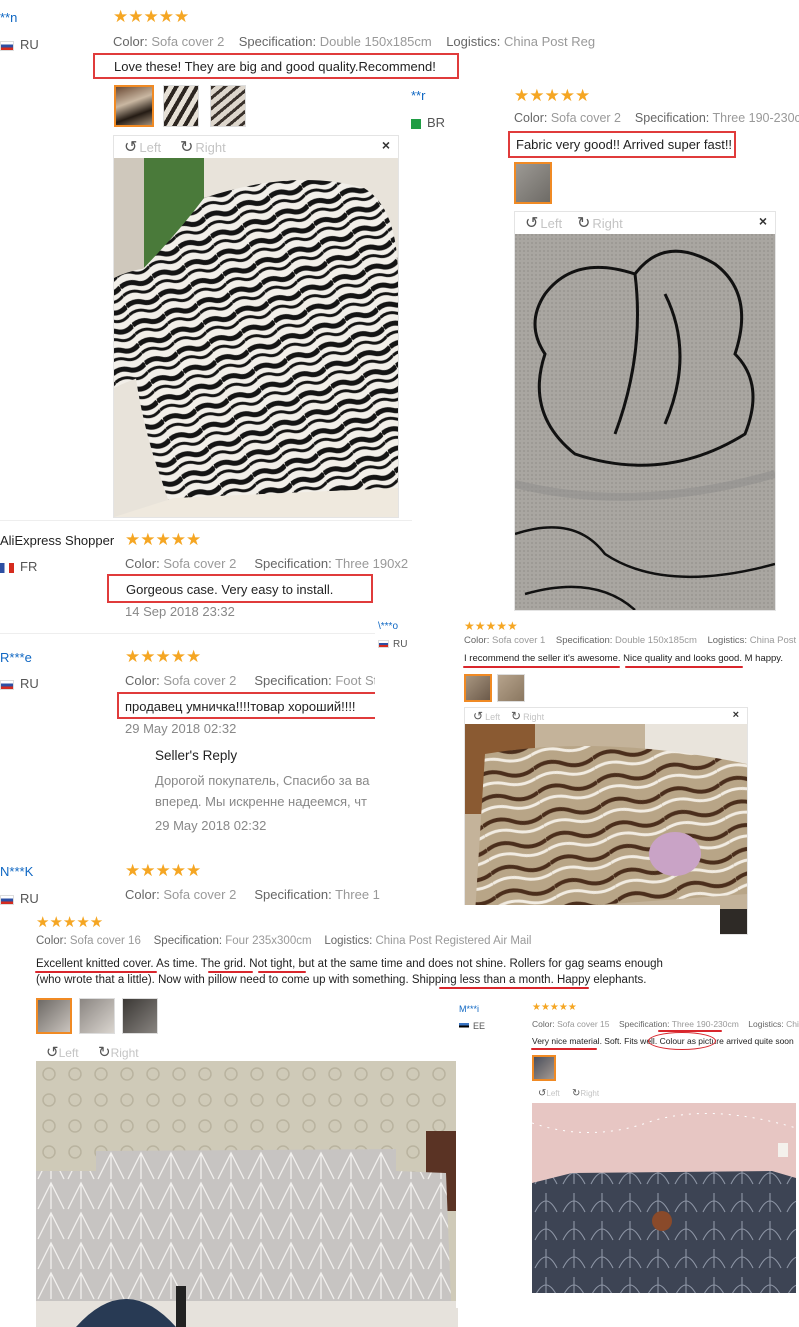 The width and height of the screenshot is (799, 1327). Describe the element at coordinates (181, 728) in the screenshot. I see `review-date: 29 May 2018 02:32` at that location.